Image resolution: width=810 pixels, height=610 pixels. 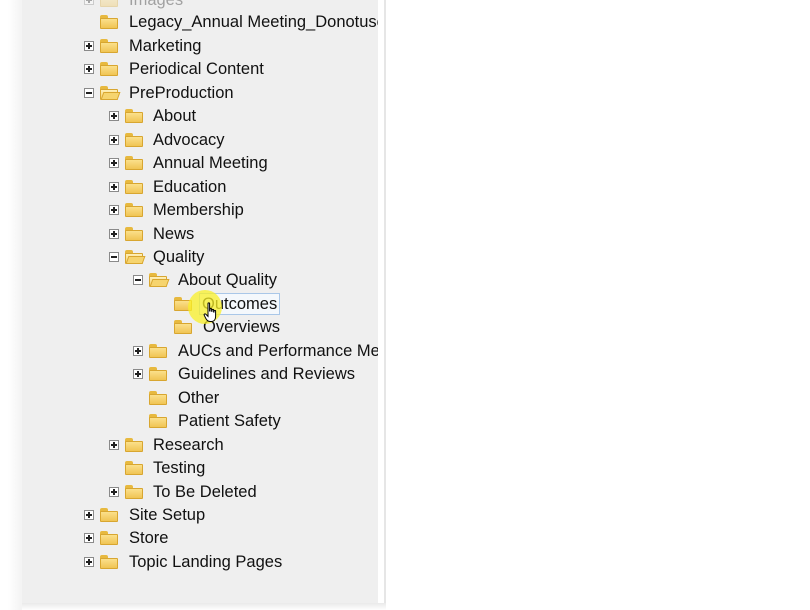 What do you see at coordinates (199, 398) in the screenshot?
I see `tree-node-label: Other` at bounding box center [199, 398].